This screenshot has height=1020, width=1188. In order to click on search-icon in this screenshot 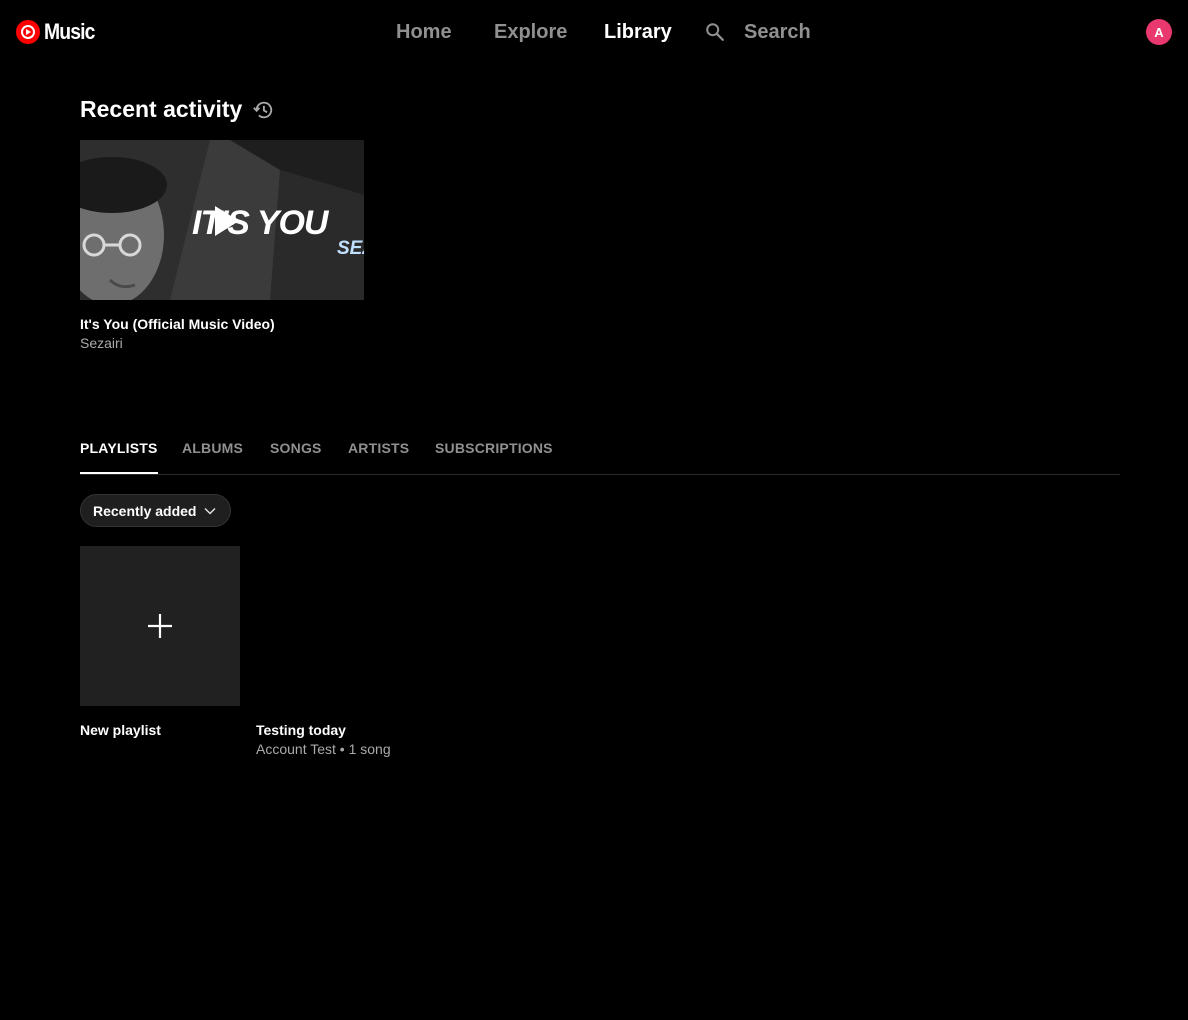, I will do `click(715, 32)`.